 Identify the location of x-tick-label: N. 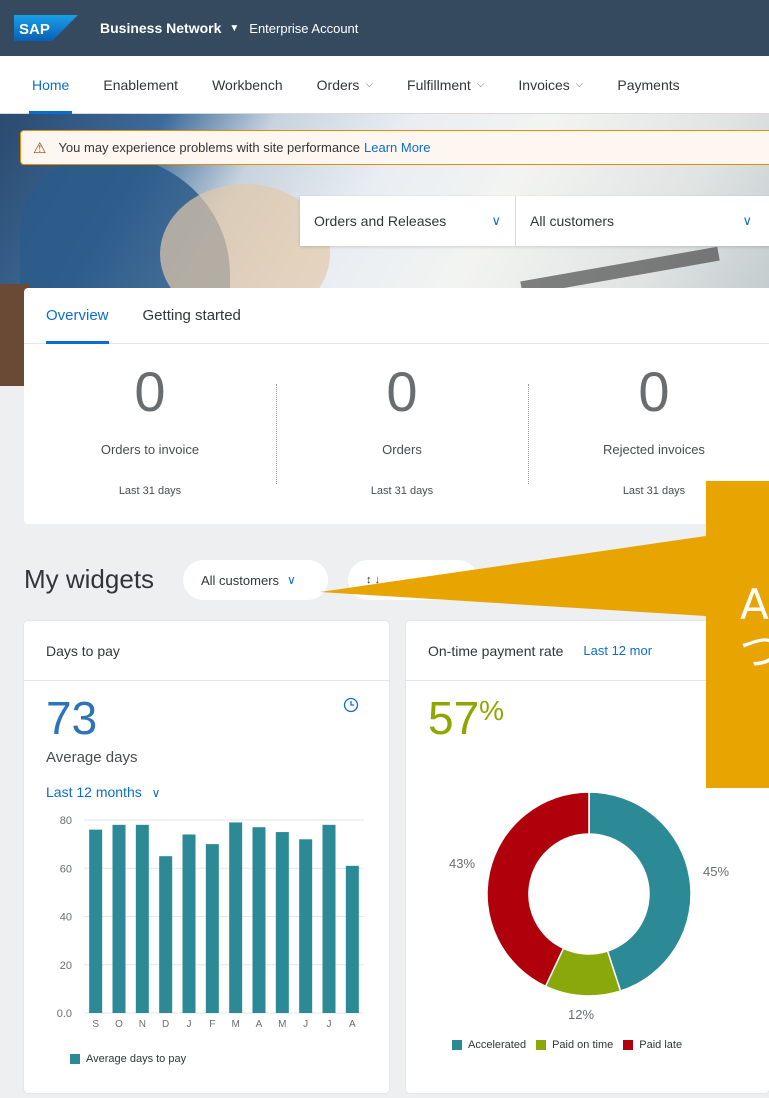
(142, 1024).